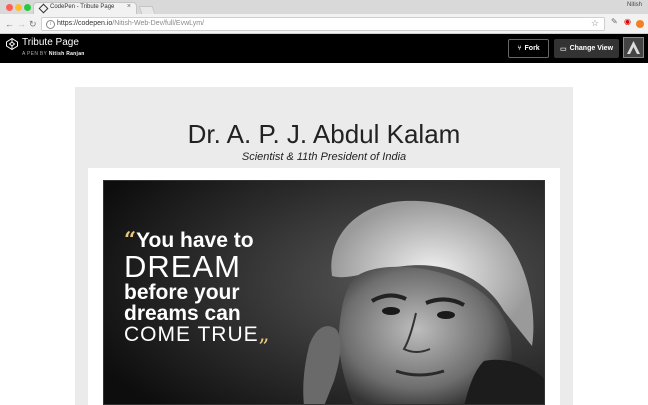  What do you see at coordinates (640, 24) in the screenshot?
I see `extension-orange-icon` at bounding box center [640, 24].